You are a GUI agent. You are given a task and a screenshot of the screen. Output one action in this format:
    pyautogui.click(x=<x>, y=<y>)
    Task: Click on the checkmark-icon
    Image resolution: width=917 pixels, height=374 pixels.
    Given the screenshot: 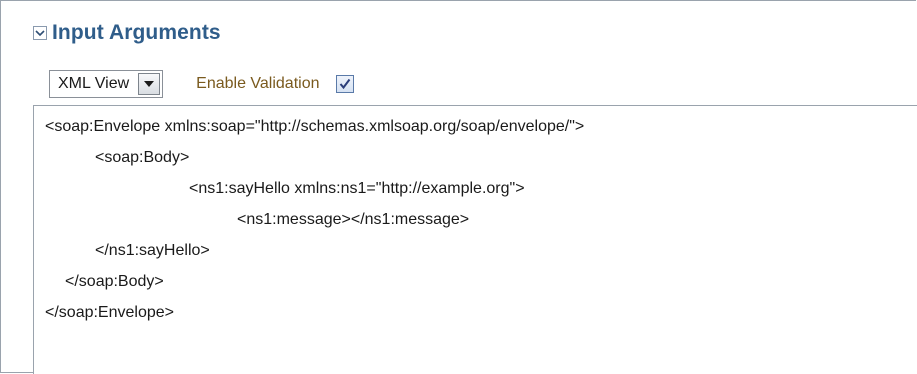 What is the action you would take?
    pyautogui.click(x=344, y=84)
    